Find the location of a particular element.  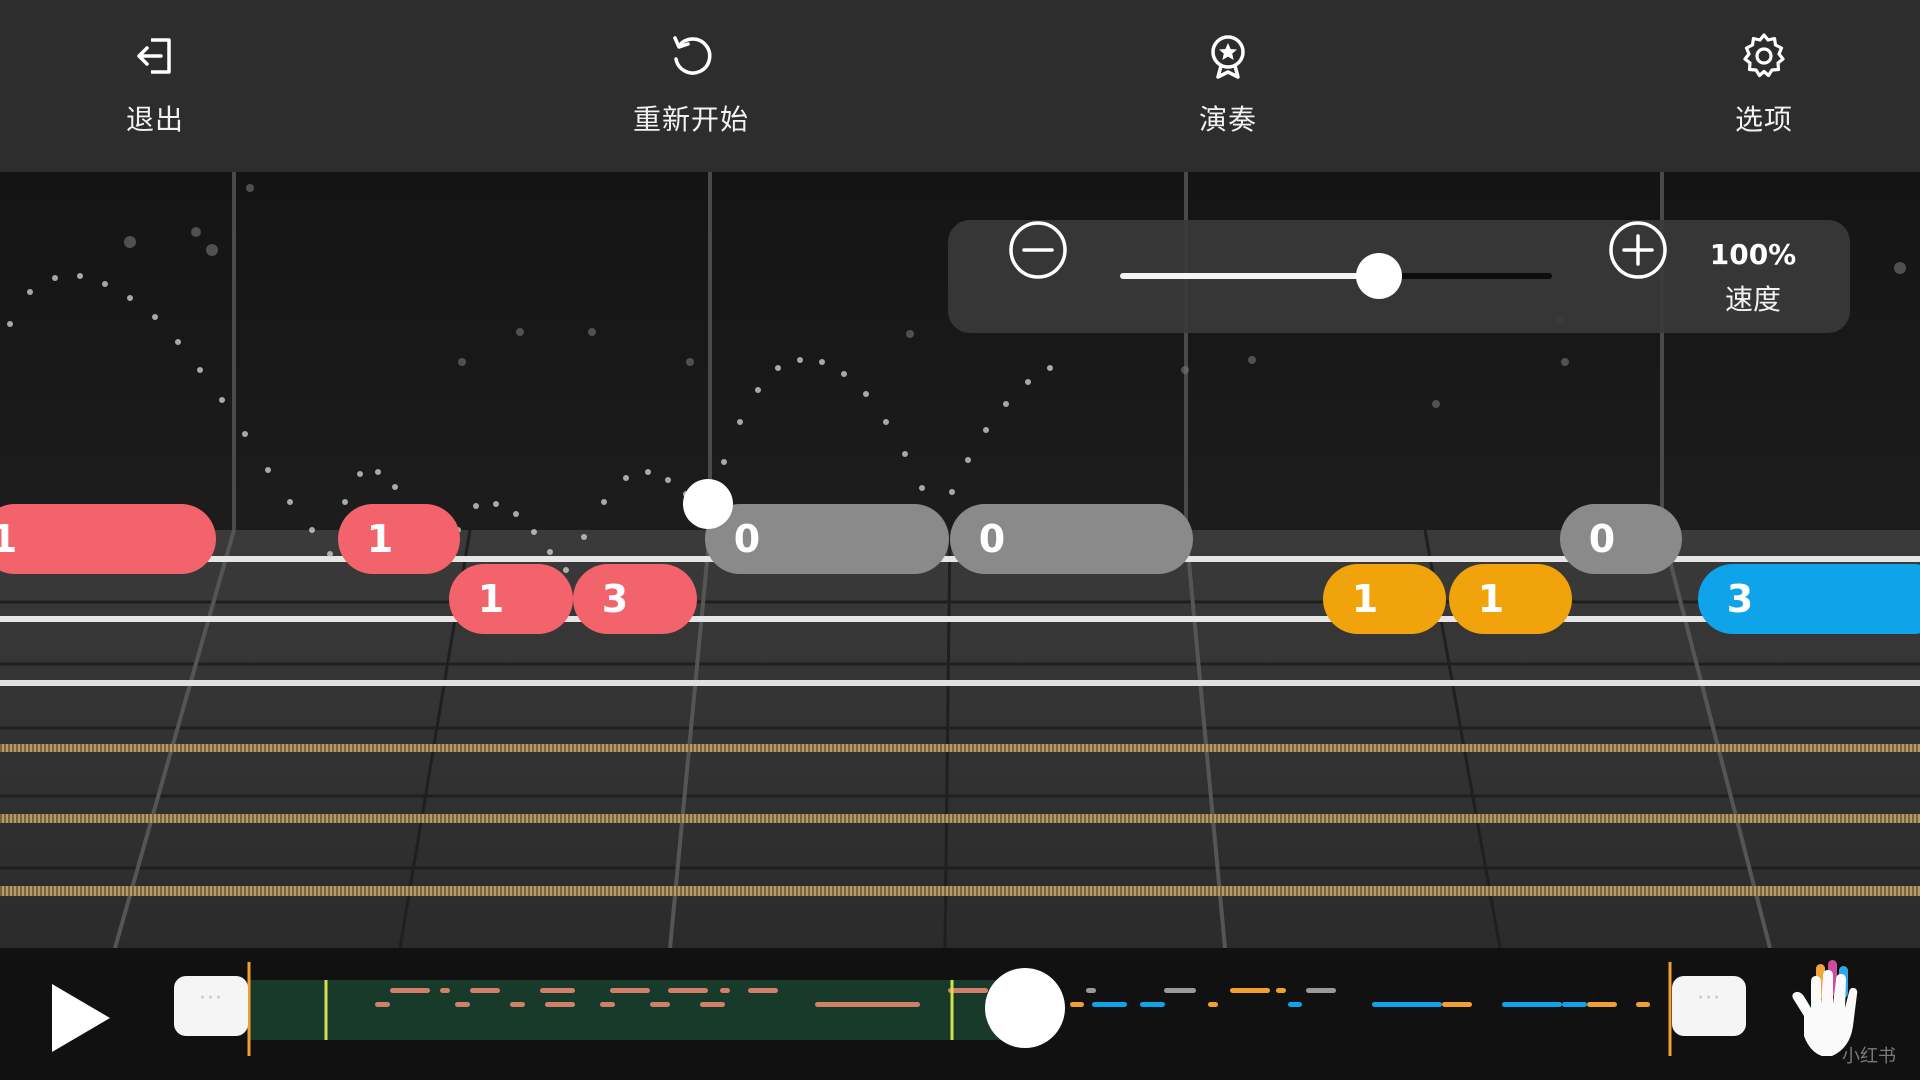

speed-value: 100% is located at coordinates (1753, 254).